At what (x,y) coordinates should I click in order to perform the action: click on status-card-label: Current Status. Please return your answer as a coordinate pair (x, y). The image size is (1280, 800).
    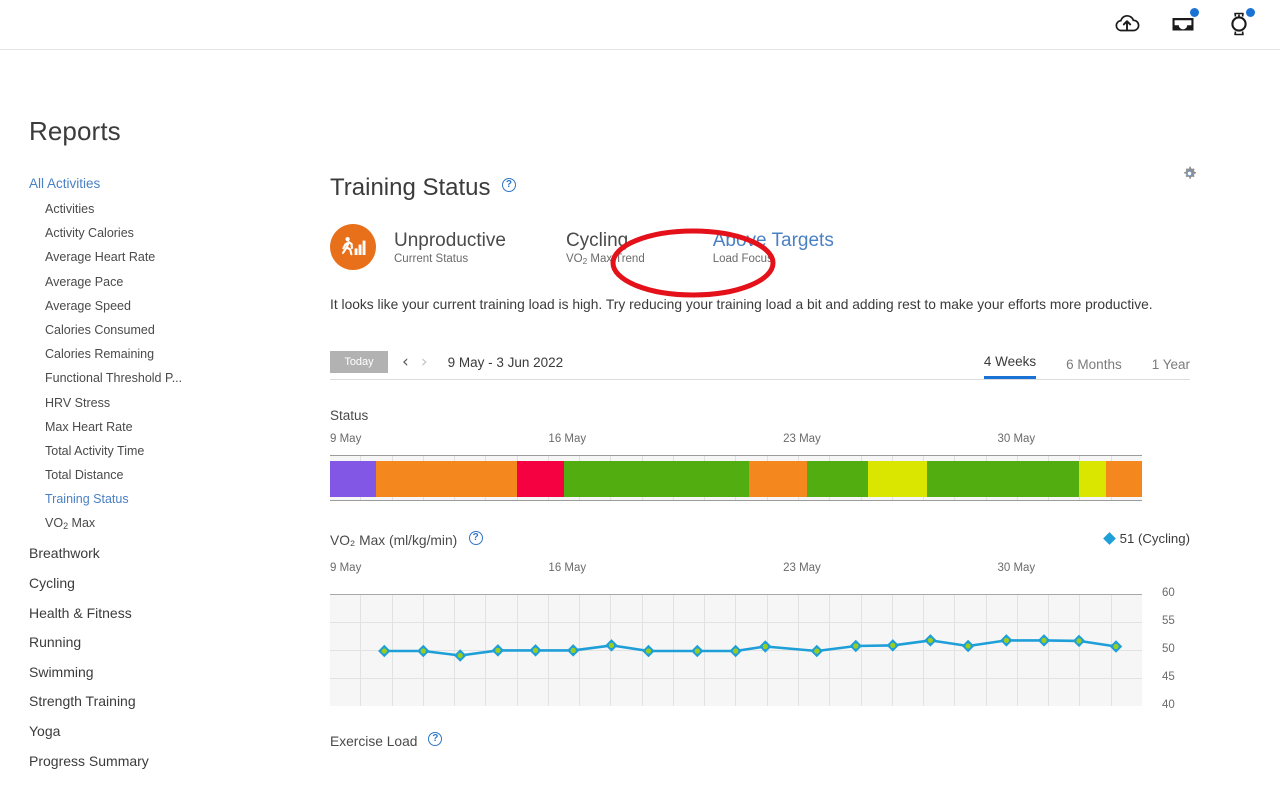
    Looking at the image, I should click on (431, 258).